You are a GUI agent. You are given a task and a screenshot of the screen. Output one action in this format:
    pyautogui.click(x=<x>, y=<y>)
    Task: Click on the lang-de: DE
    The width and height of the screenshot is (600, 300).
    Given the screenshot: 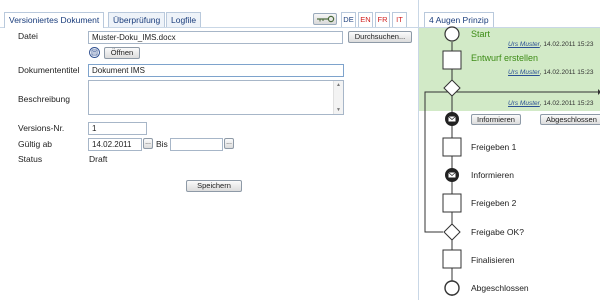 What is the action you would take?
    pyautogui.click(x=348, y=19)
    